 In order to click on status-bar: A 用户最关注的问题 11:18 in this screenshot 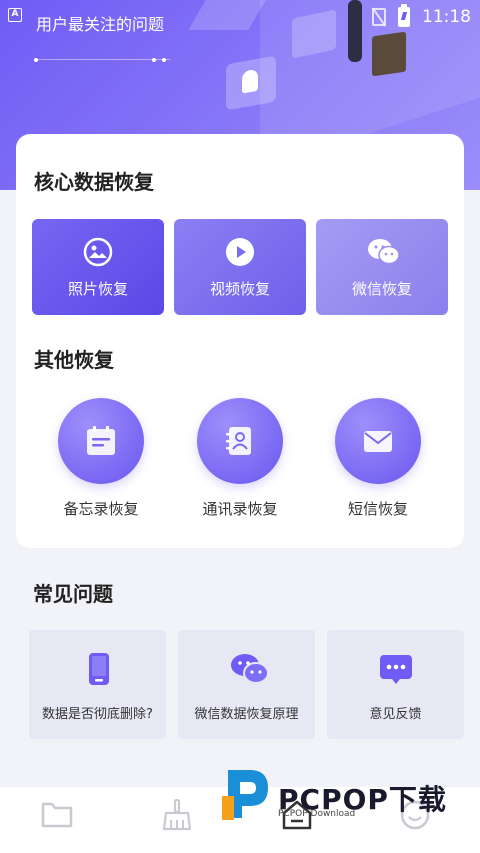, I will do `click(240, 17)`.